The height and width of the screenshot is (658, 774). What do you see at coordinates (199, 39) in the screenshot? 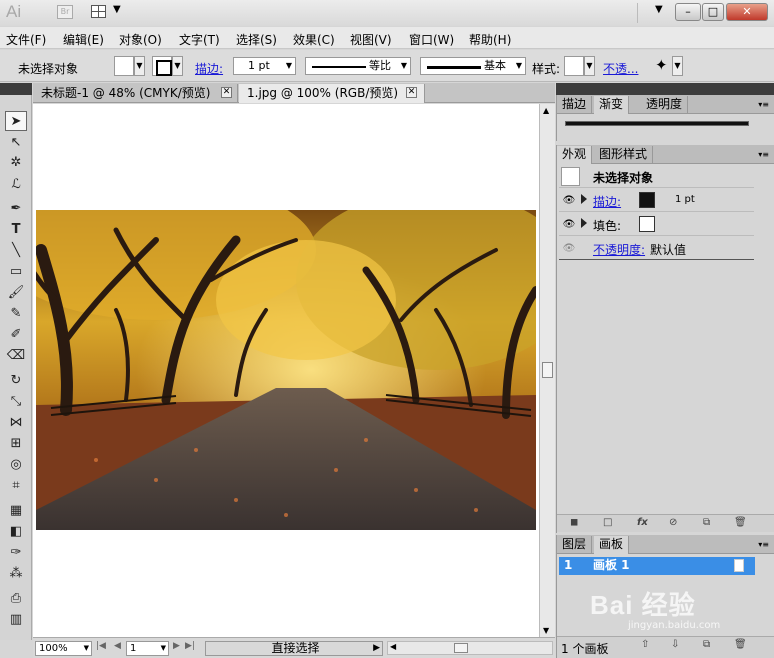
I see `menu-type: 文字(T)` at bounding box center [199, 39].